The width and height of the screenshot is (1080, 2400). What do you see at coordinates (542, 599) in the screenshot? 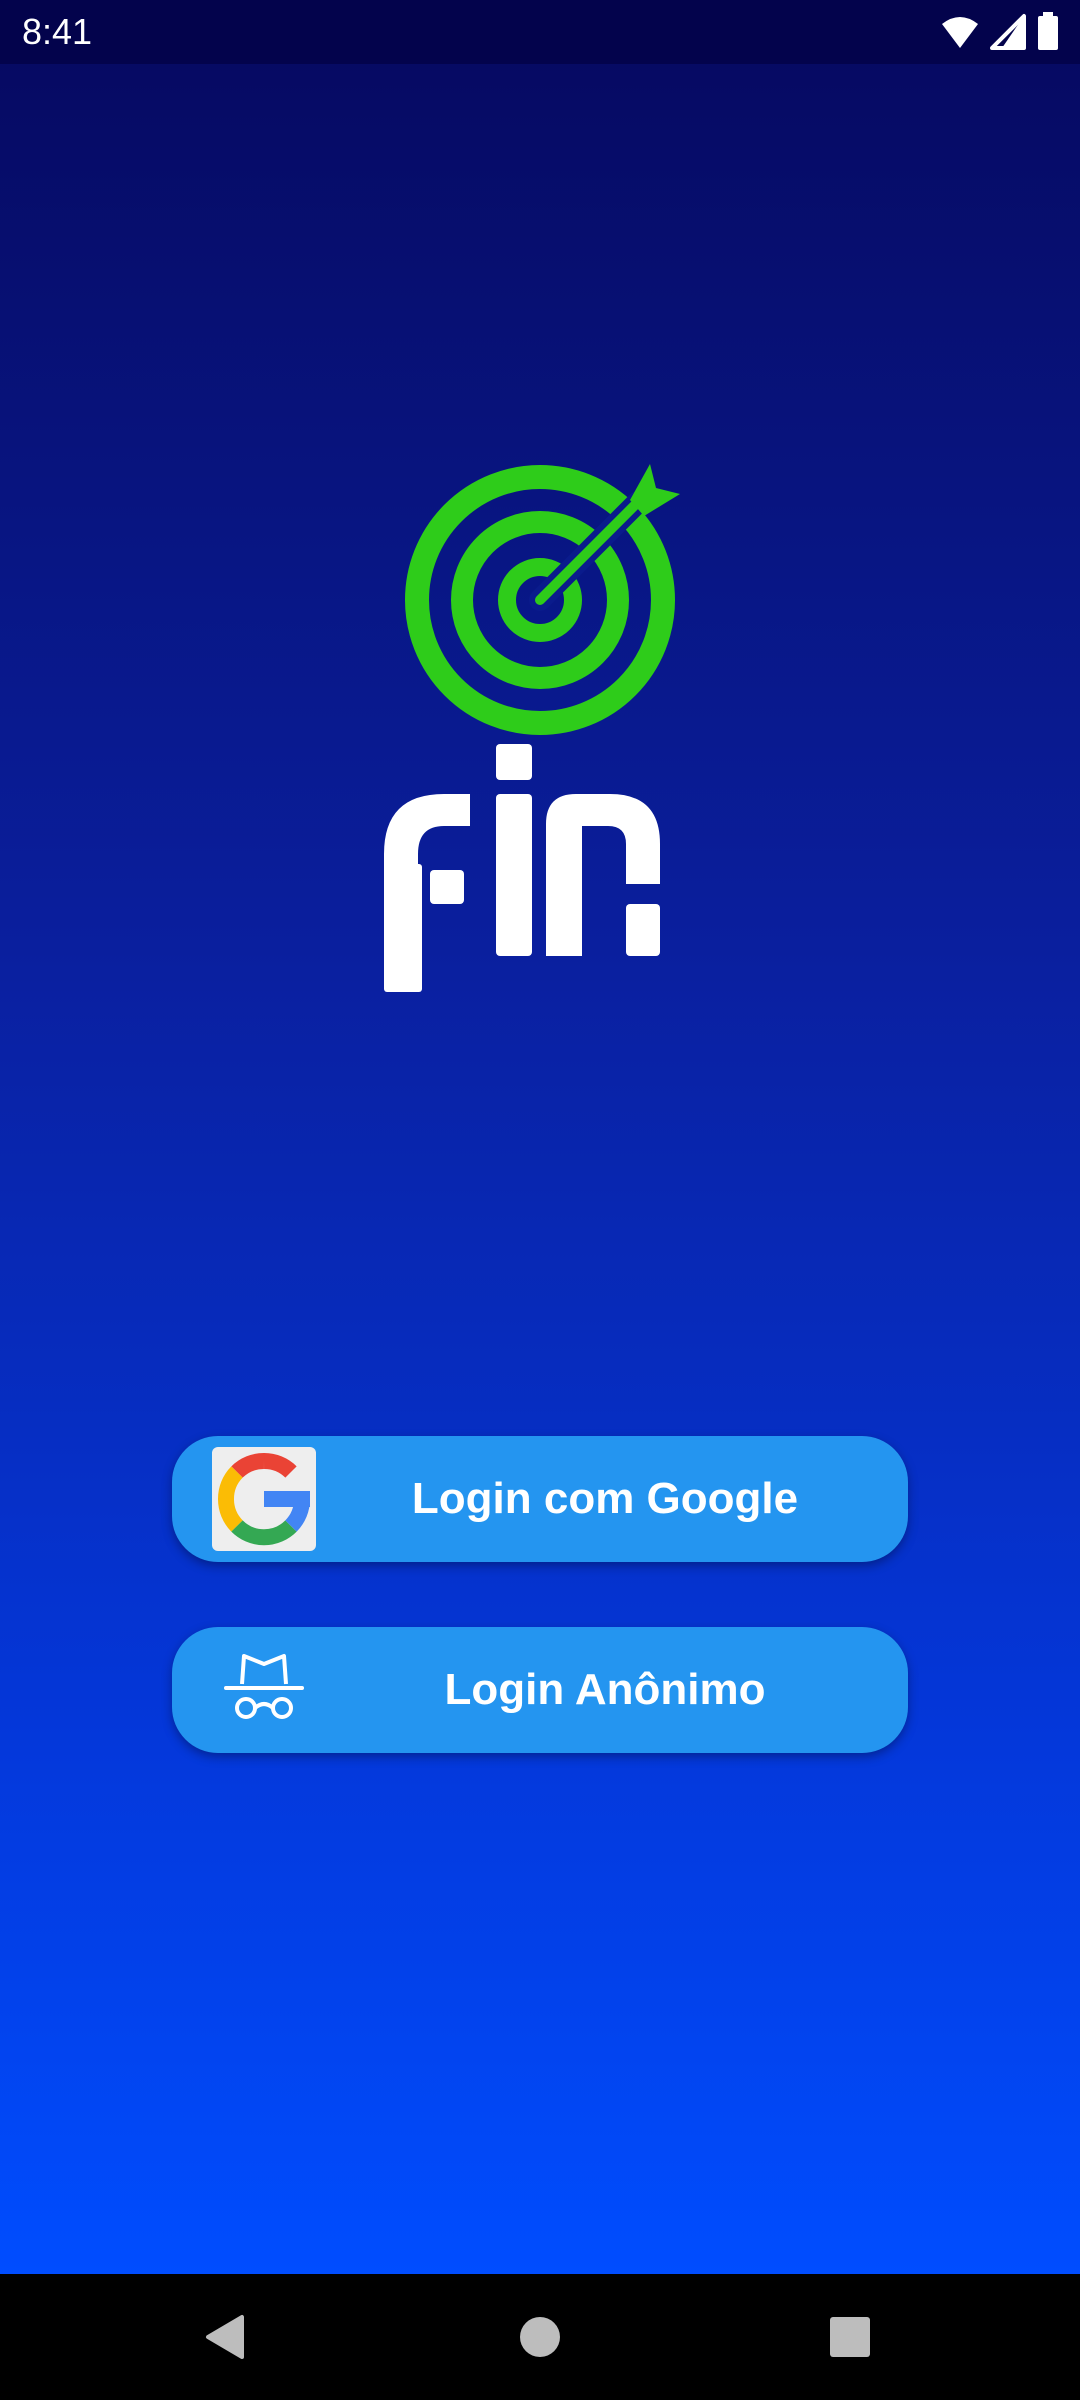
I see `target-arrow-icon` at bounding box center [542, 599].